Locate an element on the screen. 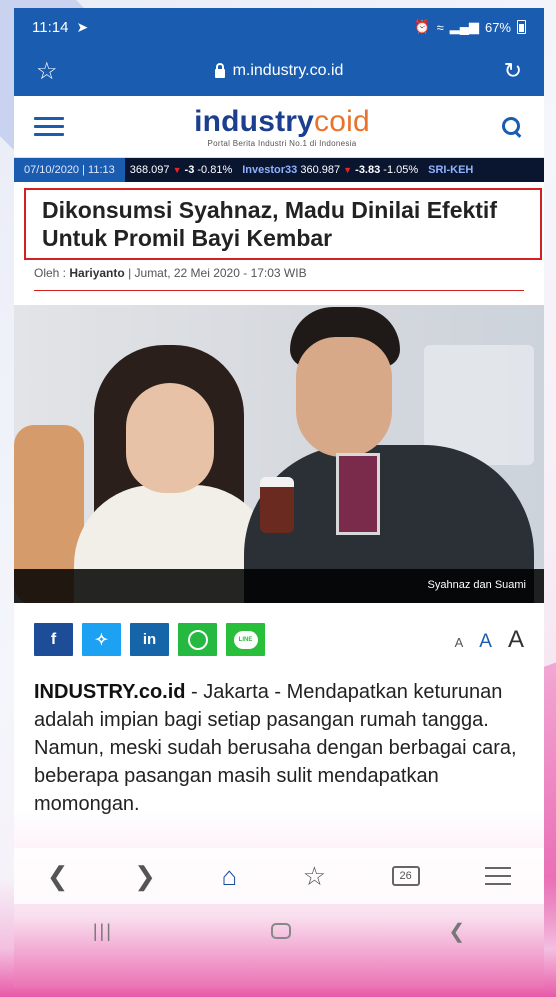 This screenshot has height=997, width=556. home-icon: ⌂ is located at coordinates (230, 876).